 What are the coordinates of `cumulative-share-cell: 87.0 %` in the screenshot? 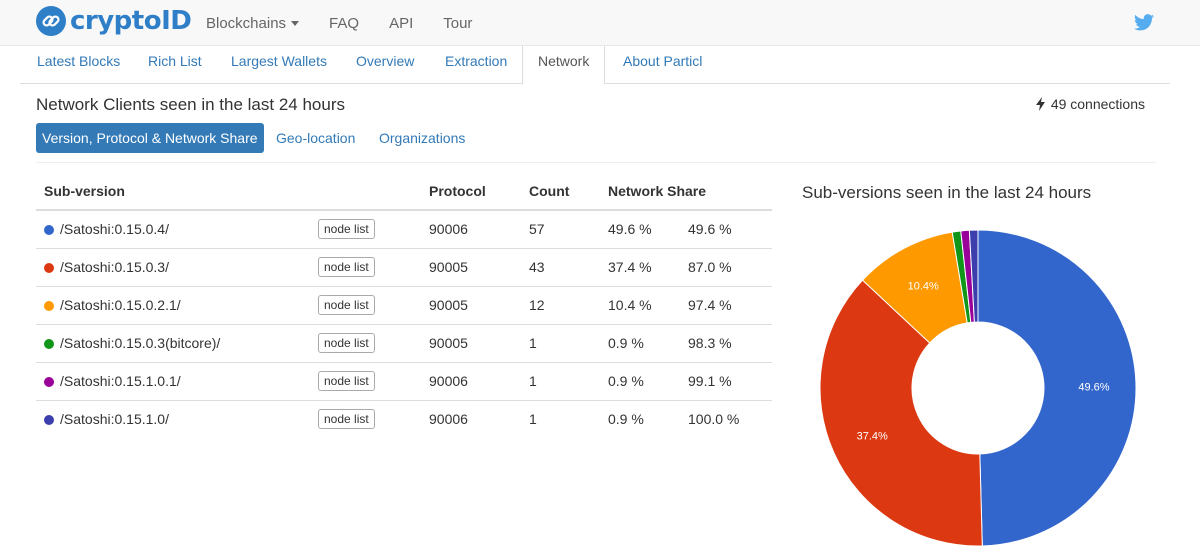 It's located at (726, 267).